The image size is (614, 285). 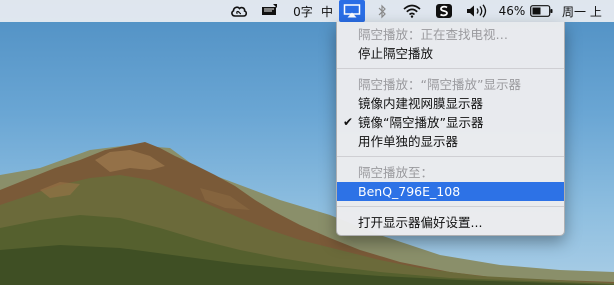 What do you see at coordinates (439, 84) in the screenshot?
I see `airplay-mode-header: 隔空播放：“隔空播放”显示器` at bounding box center [439, 84].